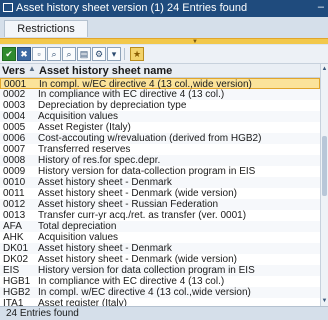 Image resolution: width=328 pixels, height=320 pixels. Describe the element at coordinates (84, 127) in the screenshot. I see `cell-name: Asset Register (Italy)` at that location.